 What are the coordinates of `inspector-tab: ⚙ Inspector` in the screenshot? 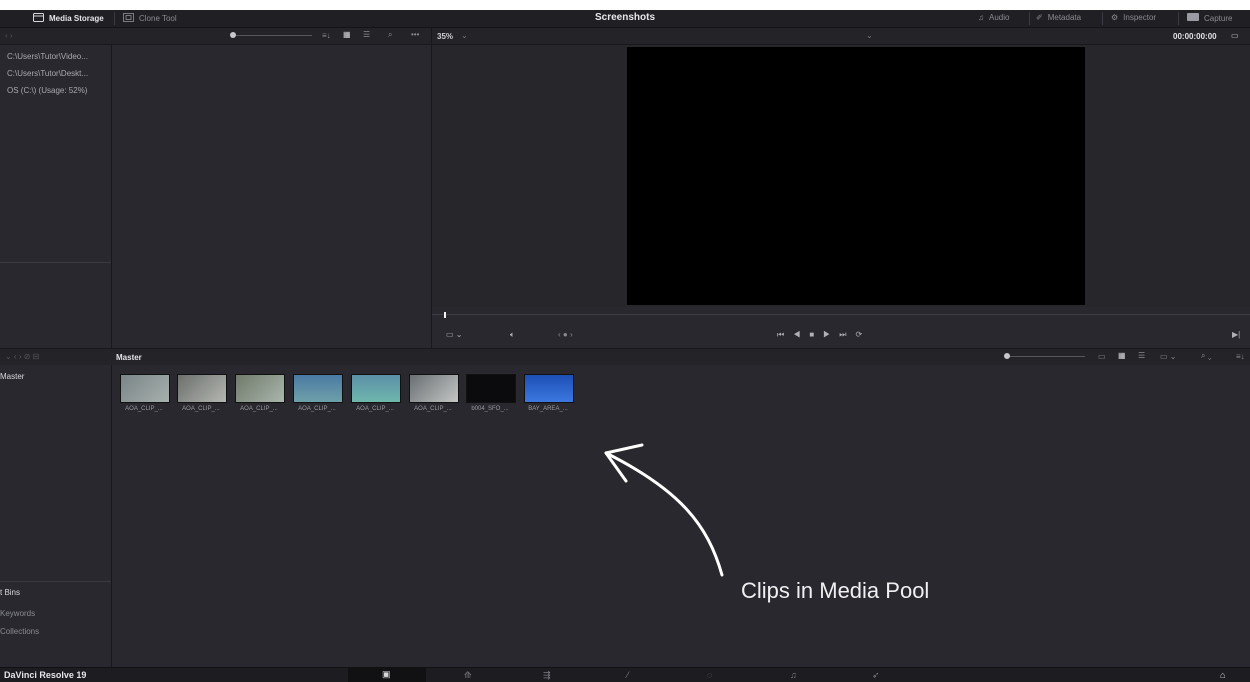 It's located at (1133, 17).